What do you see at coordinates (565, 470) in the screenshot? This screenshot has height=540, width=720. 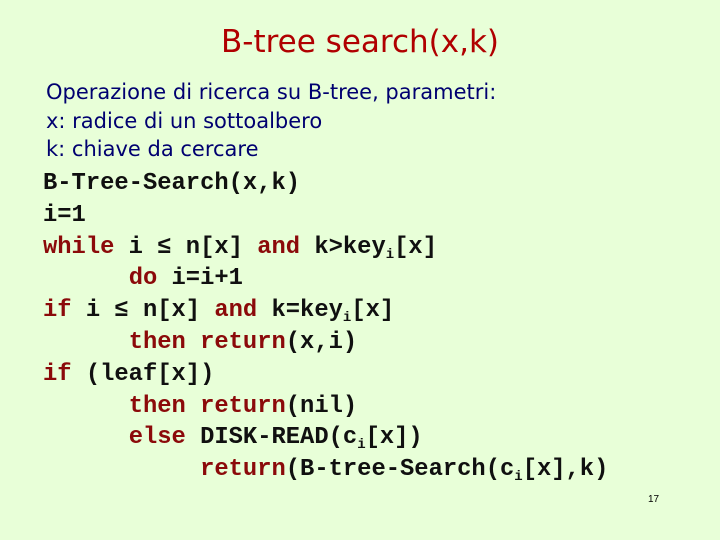 I see `code-text: [x],k)` at bounding box center [565, 470].